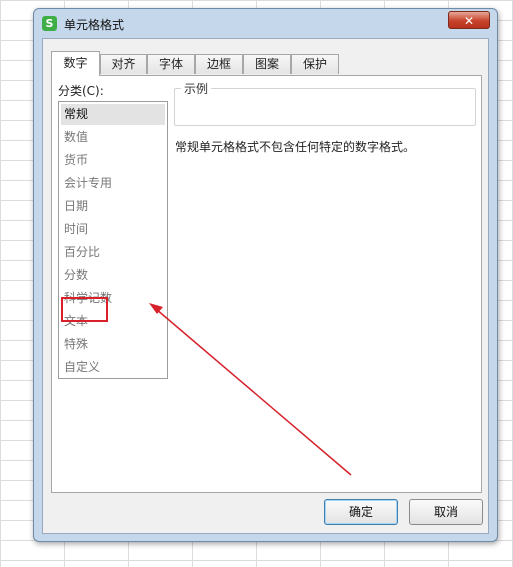  What do you see at coordinates (265, 23) in the screenshot?
I see `title-bar: S 单元格格式 ✕` at bounding box center [265, 23].